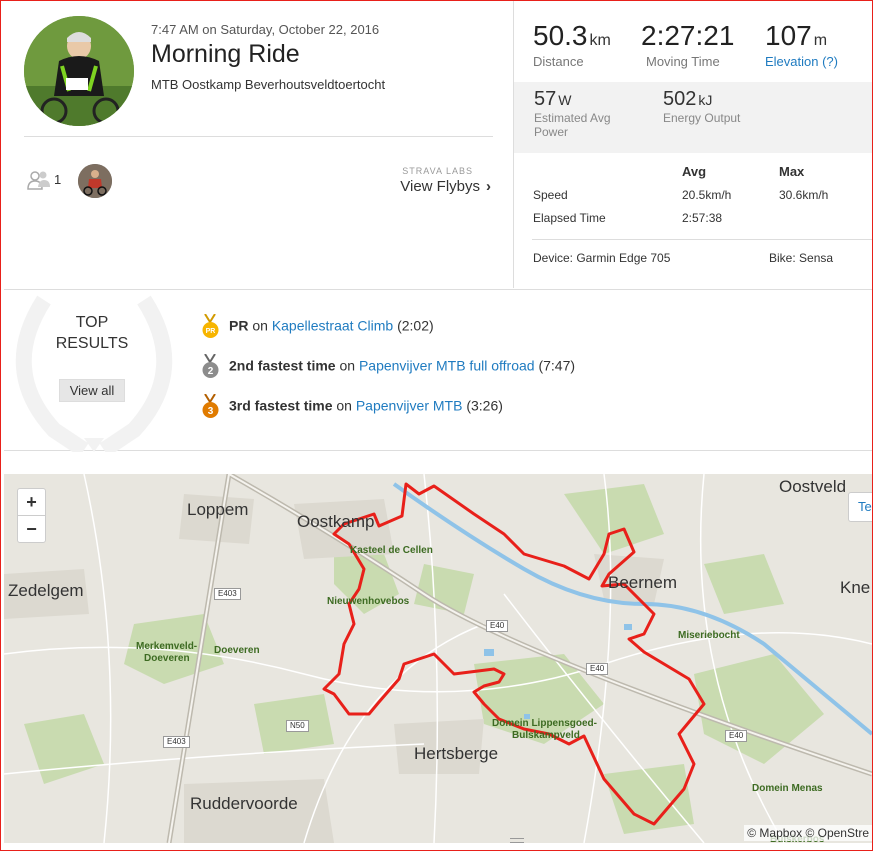 This screenshot has width=873, height=851. I want to click on result-time: (7:47), so click(557, 365).